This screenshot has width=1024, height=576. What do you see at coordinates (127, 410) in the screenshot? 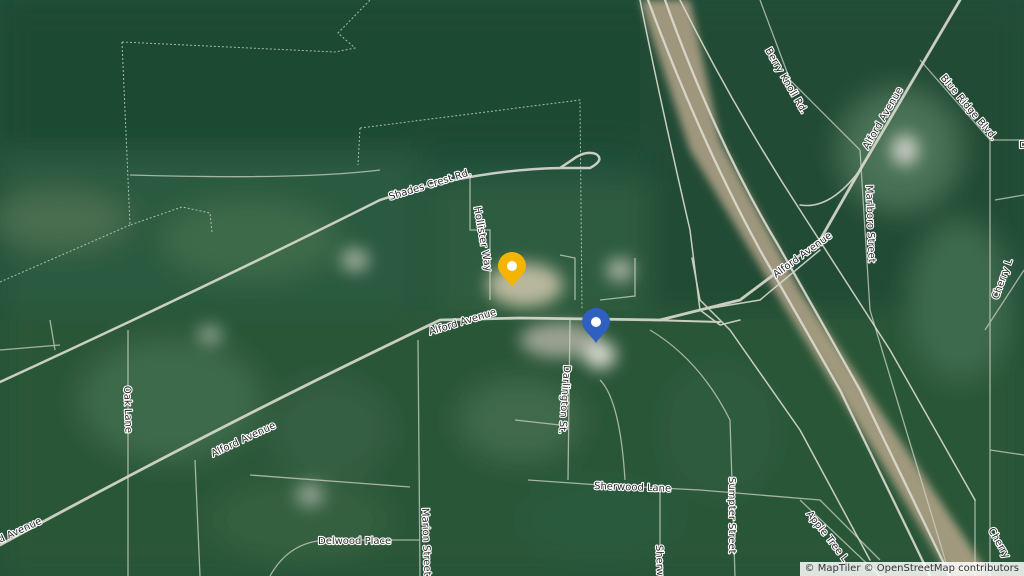
I see `label-oak-lane: Oak Lane` at bounding box center [127, 410].